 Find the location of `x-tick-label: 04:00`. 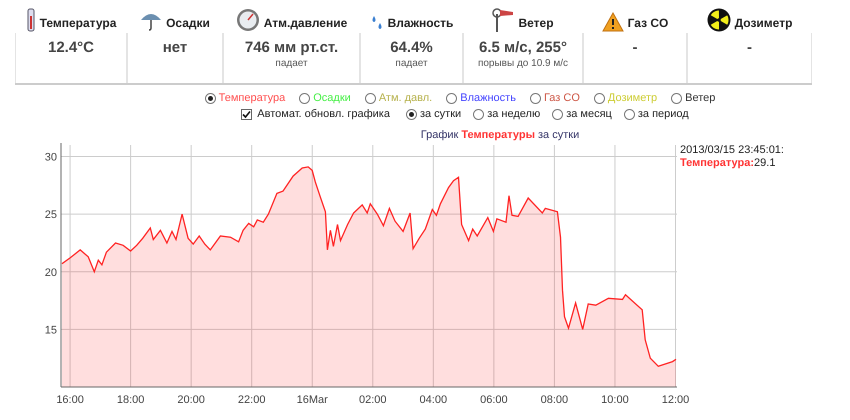

x-tick-label: 04:00 is located at coordinates (434, 400).